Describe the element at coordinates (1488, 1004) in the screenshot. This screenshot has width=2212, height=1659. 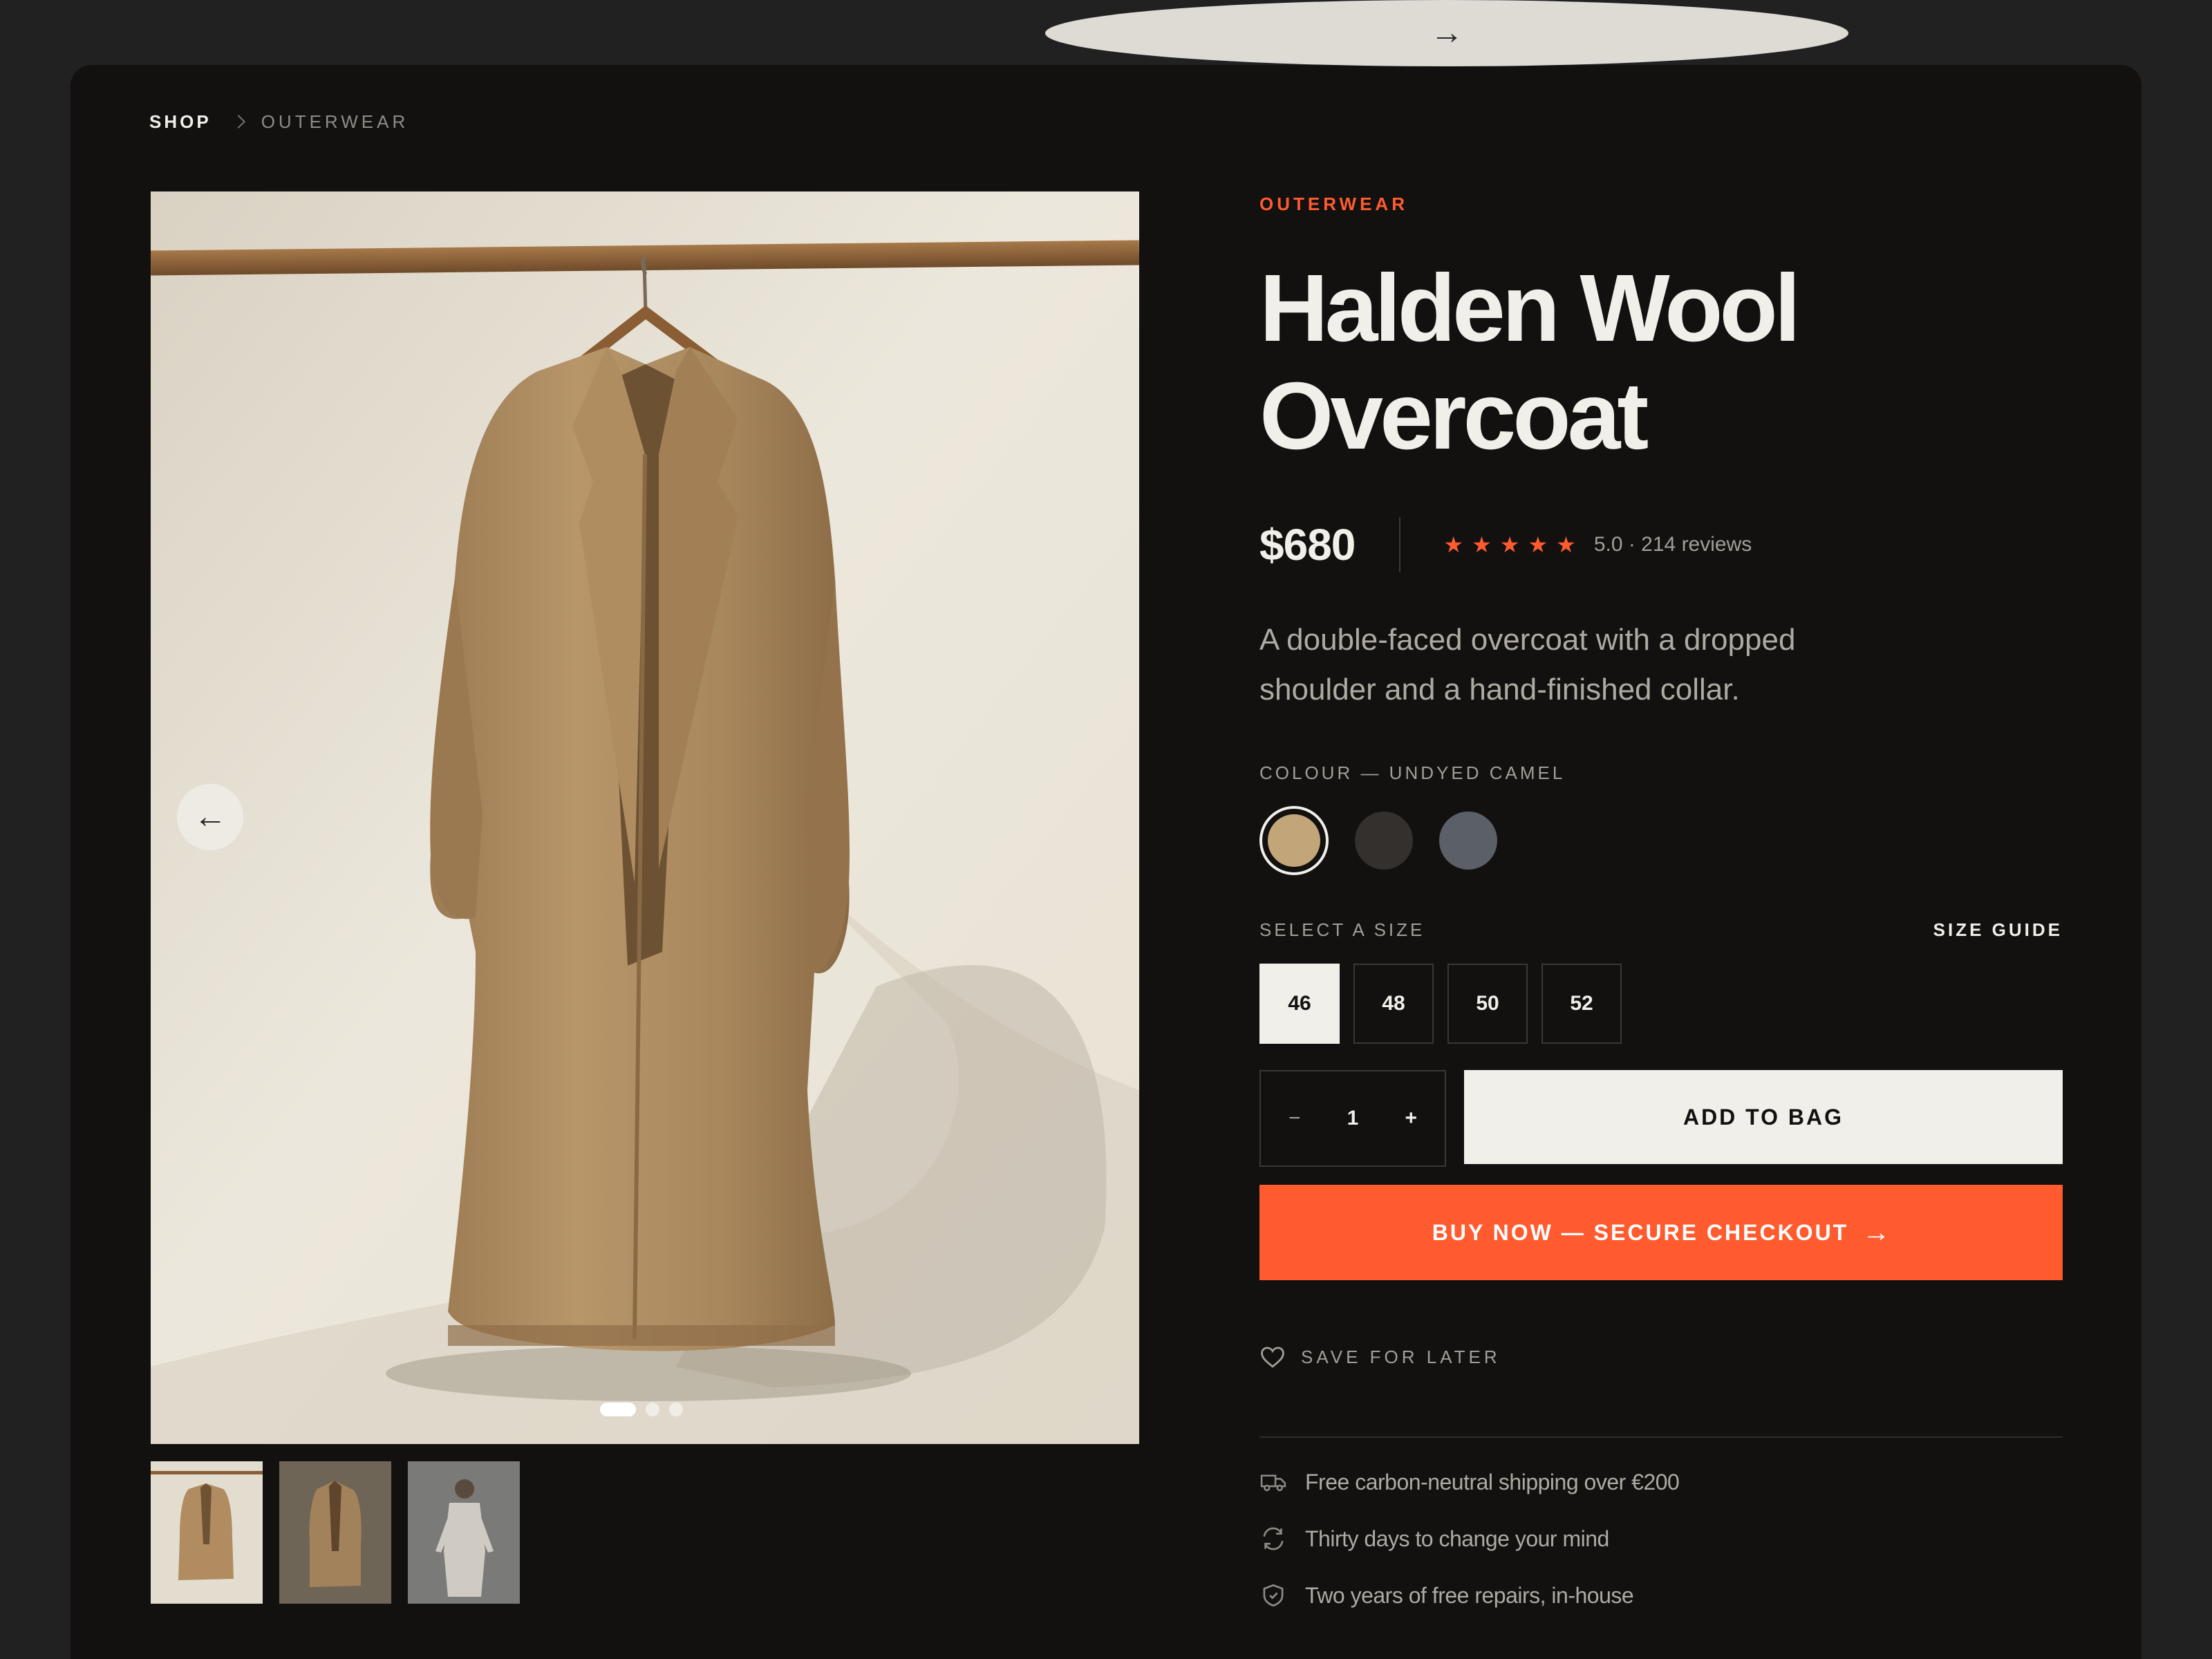
I see `size-option-50: 50` at that location.